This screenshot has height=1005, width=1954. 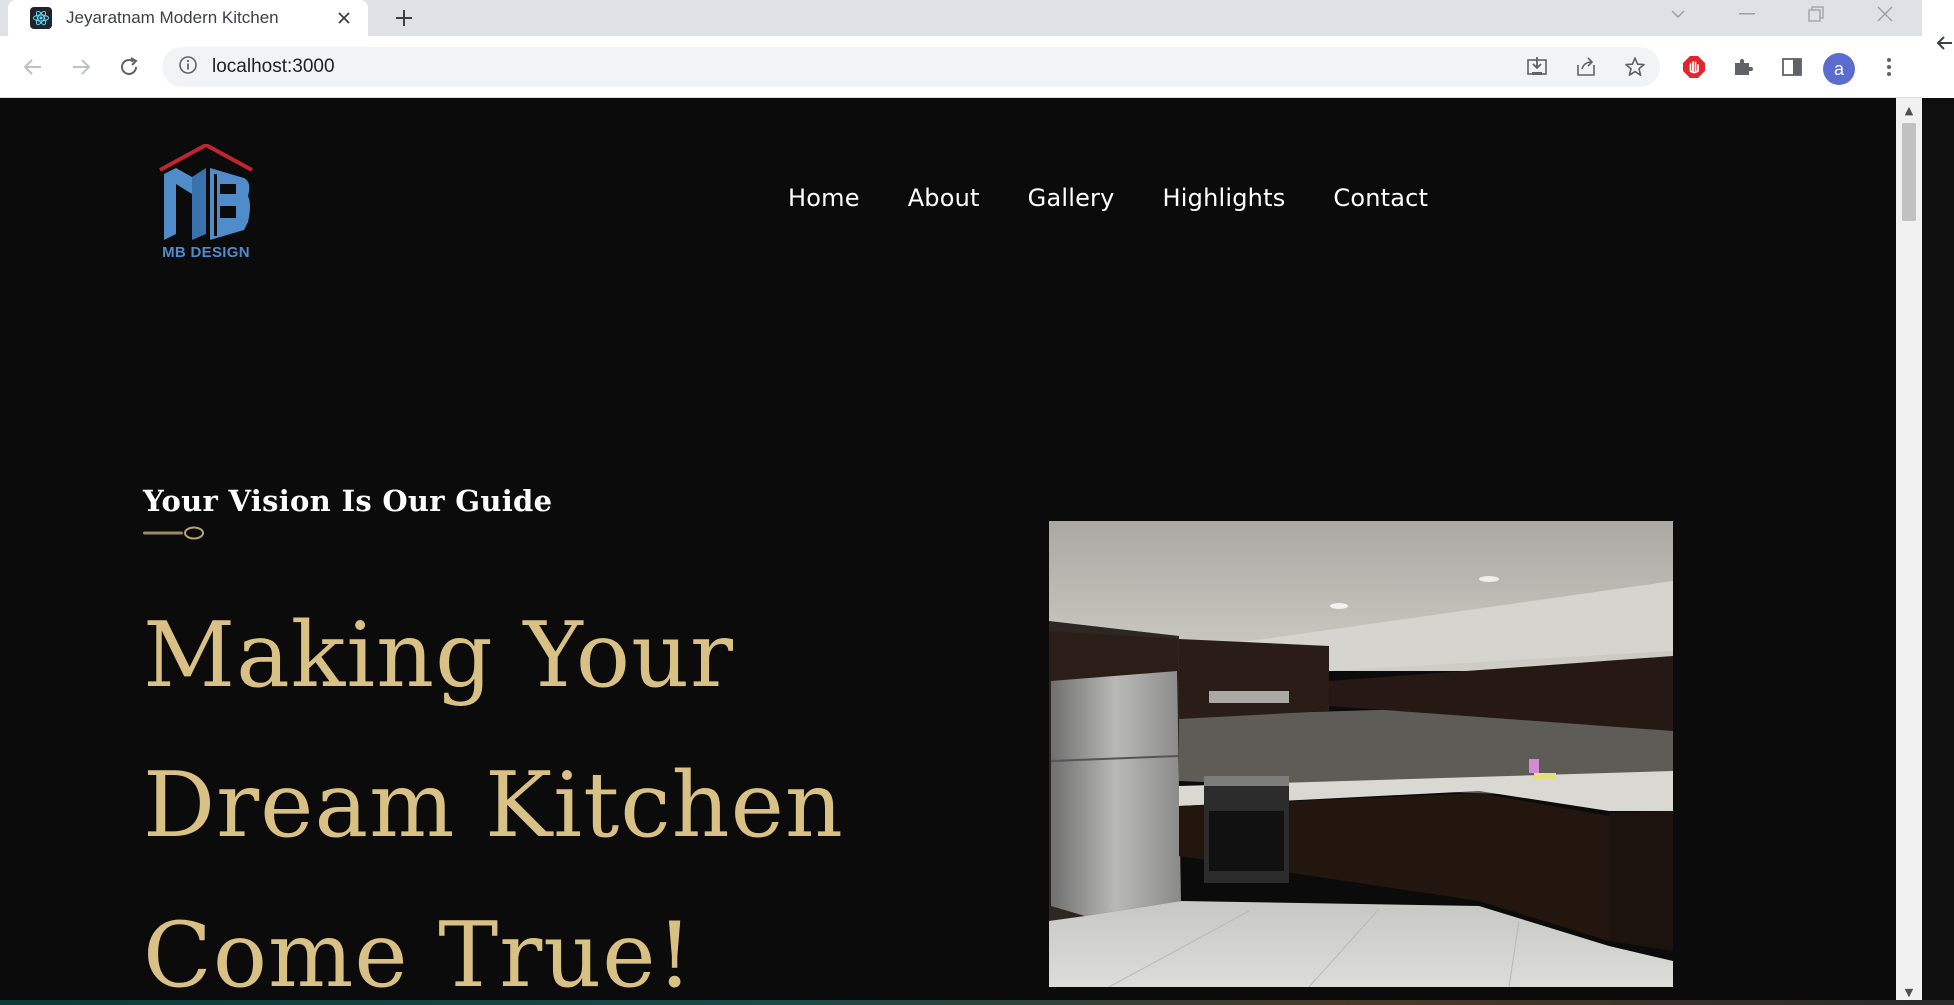 I want to click on new-tab-button, so click(x=404, y=18).